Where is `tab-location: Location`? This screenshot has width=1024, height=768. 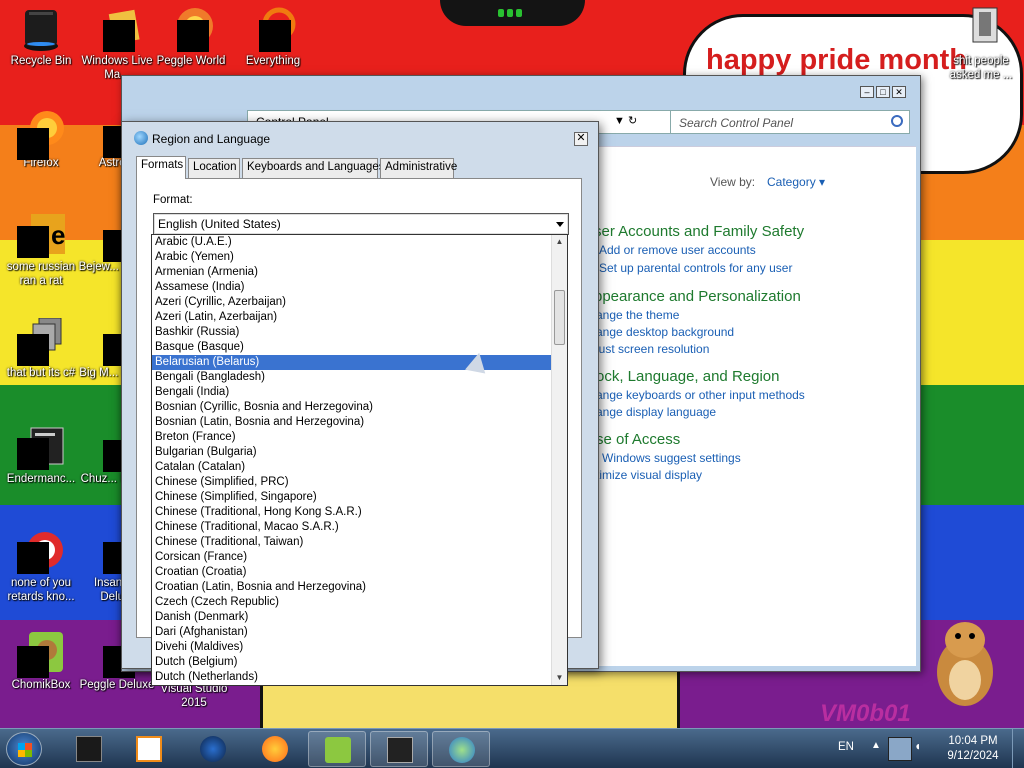
tab-location: Location is located at coordinates (214, 168).